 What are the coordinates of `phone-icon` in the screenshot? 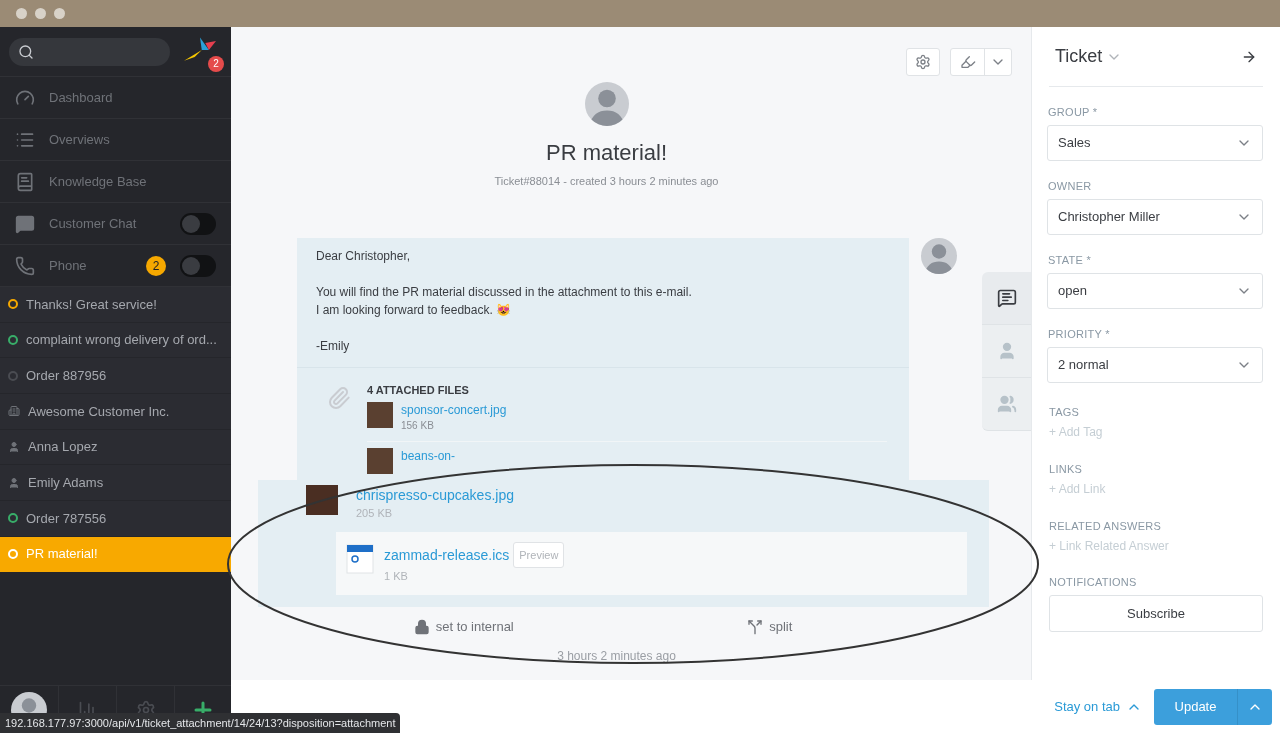 It's located at (25, 265).